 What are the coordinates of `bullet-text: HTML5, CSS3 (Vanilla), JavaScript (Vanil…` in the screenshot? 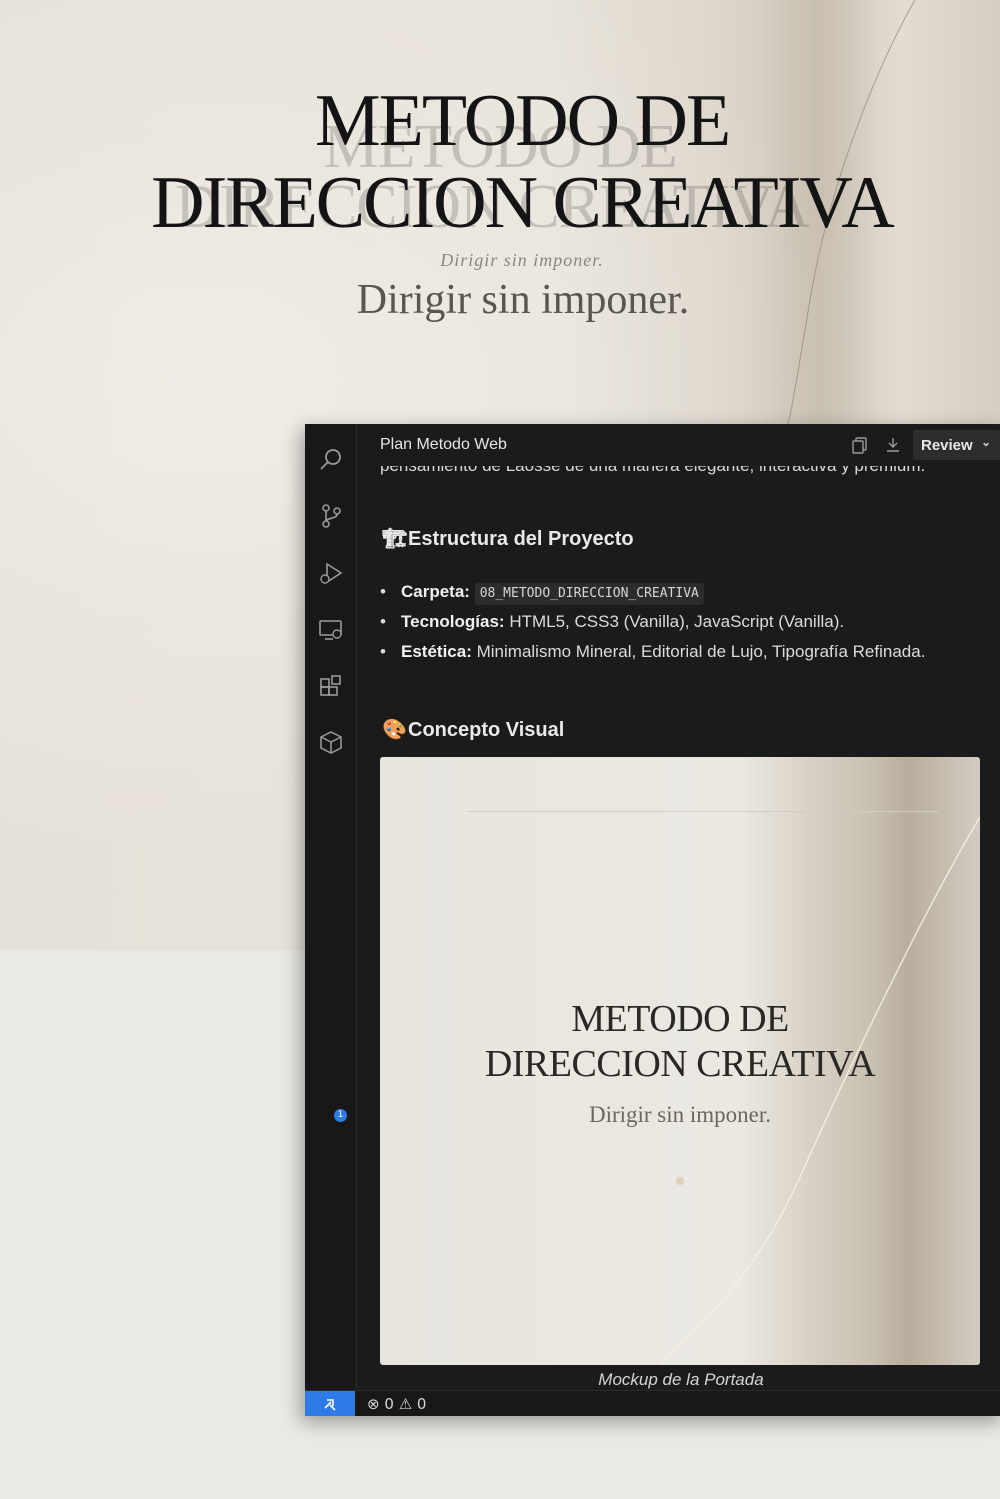 It's located at (677, 621).